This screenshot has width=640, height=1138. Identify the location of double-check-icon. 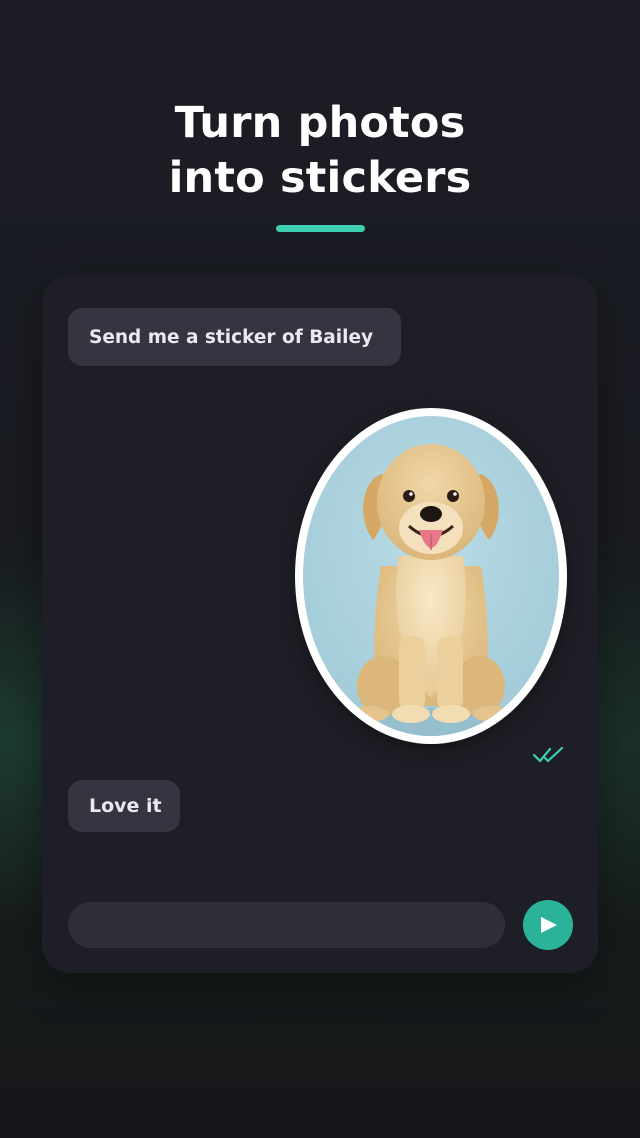
(548, 754).